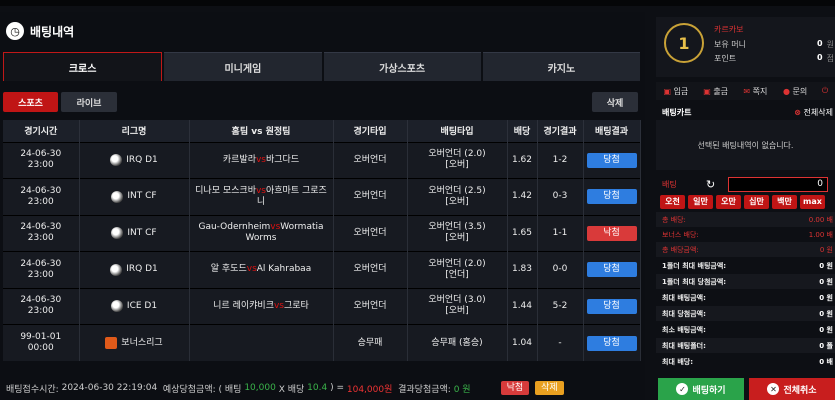 This screenshot has width=835, height=400. I want to click on sports-filter-button: 스포츠, so click(30, 102).